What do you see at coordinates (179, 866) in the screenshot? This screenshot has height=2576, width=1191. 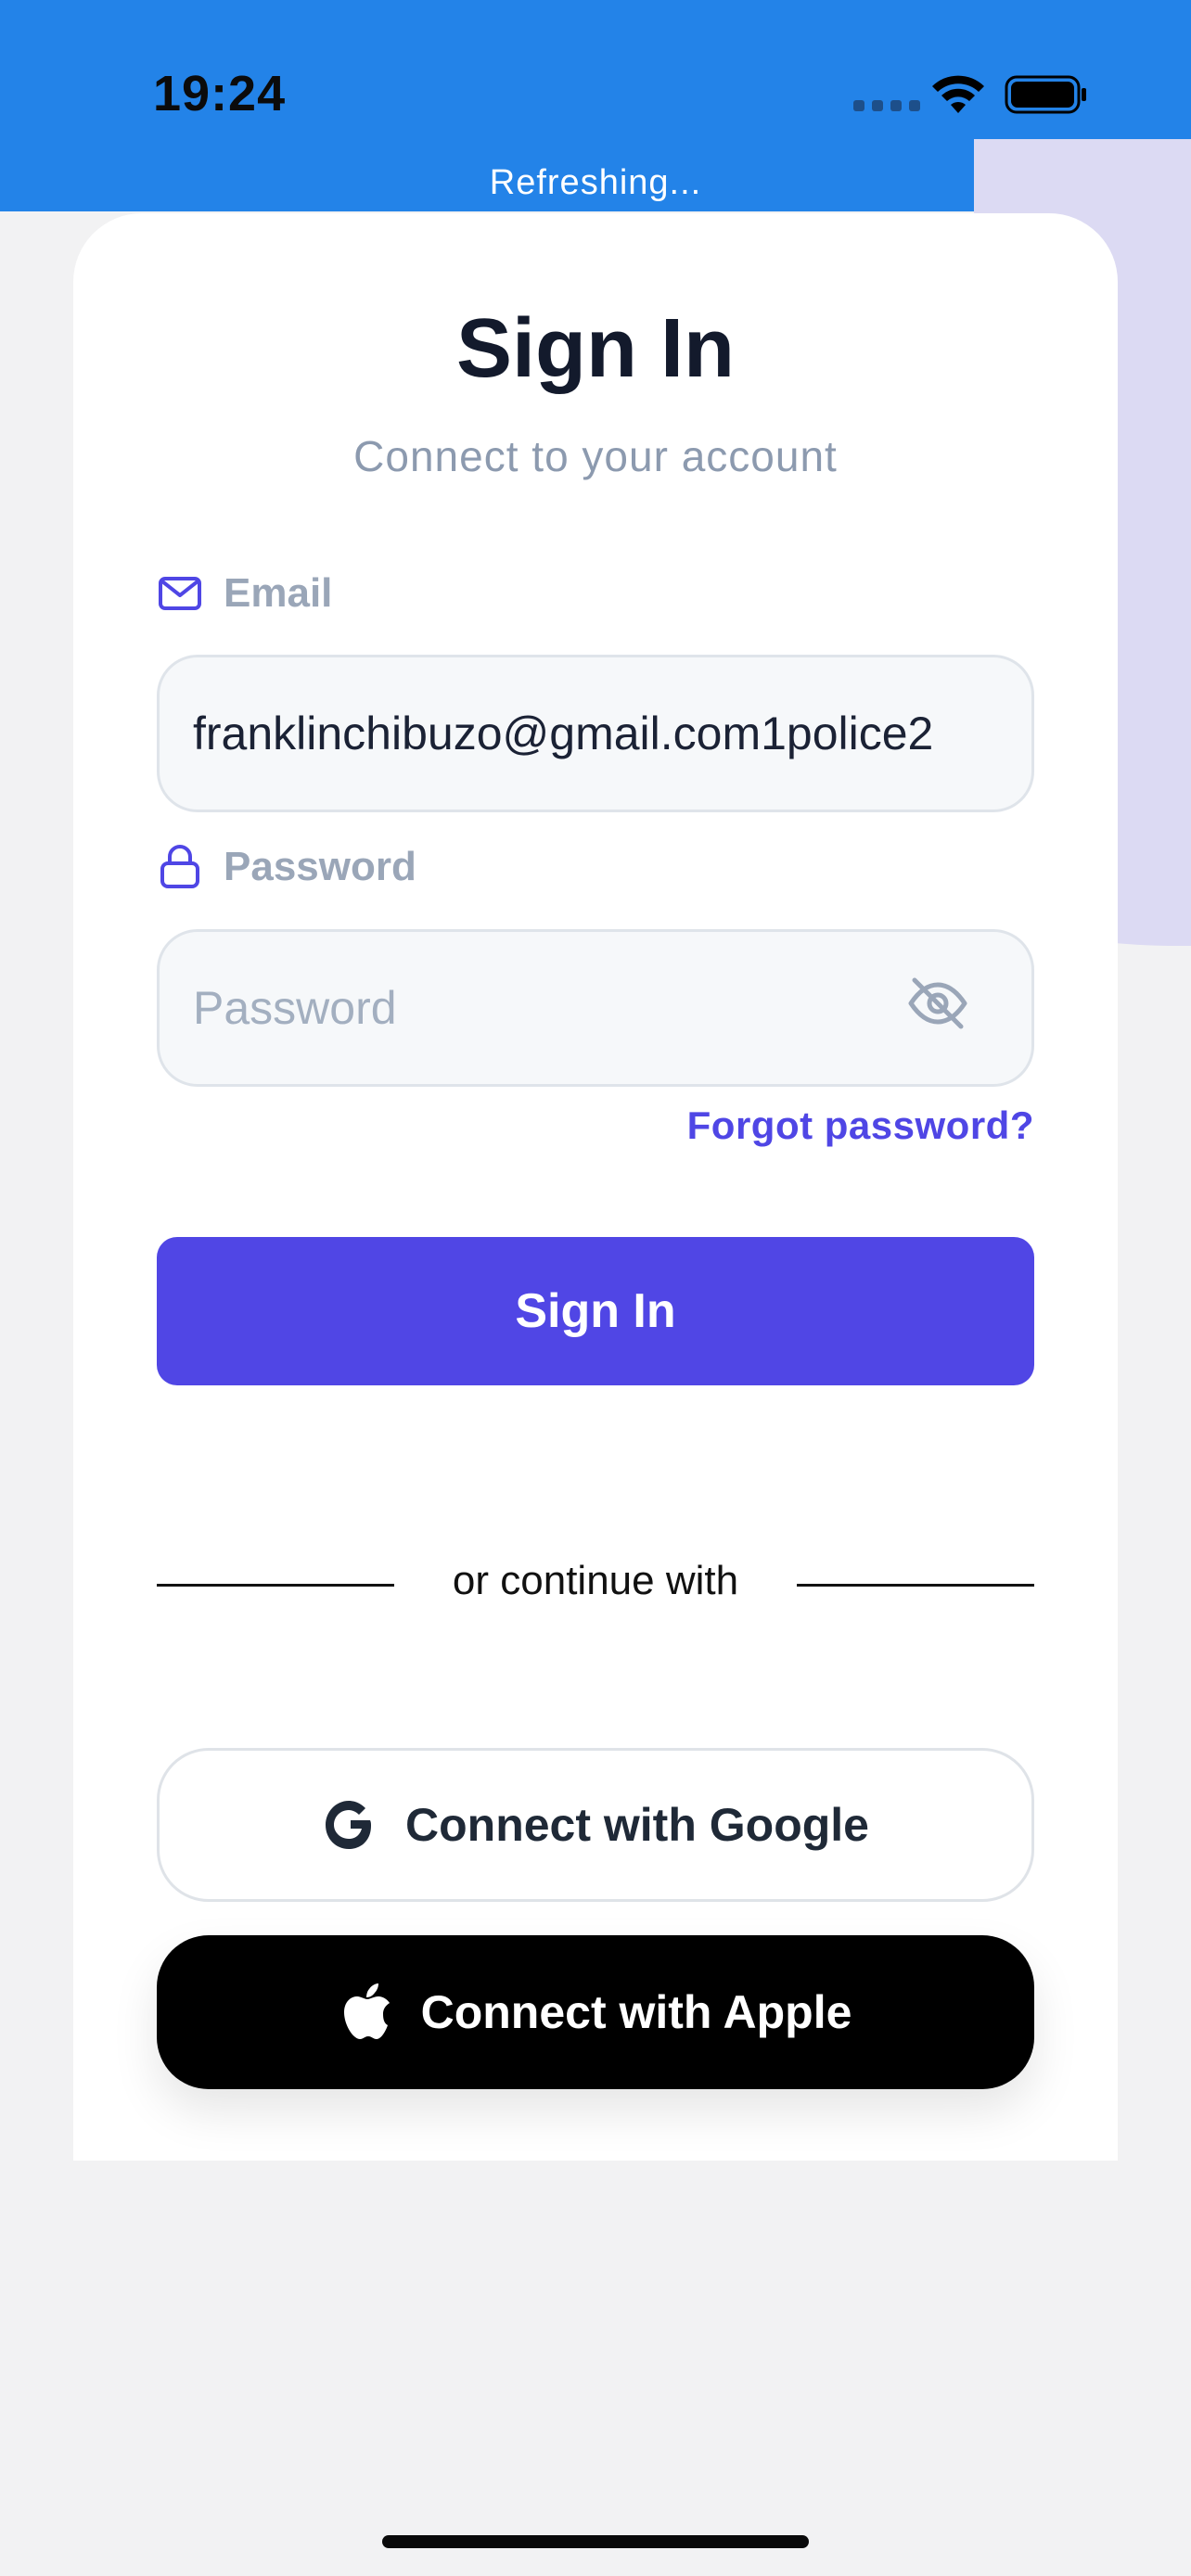 I see `lock-icon` at bounding box center [179, 866].